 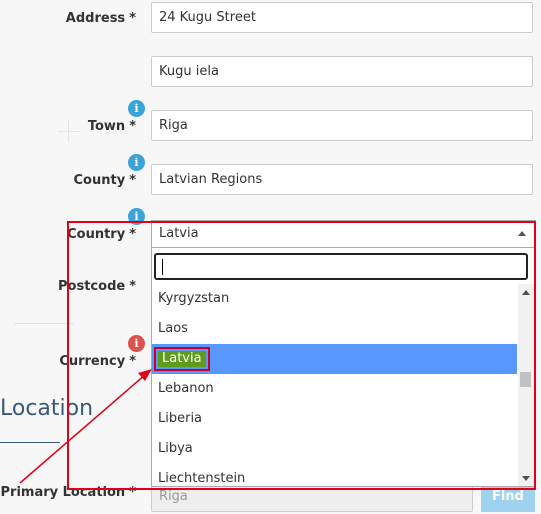 What do you see at coordinates (179, 233) in the screenshot?
I see `country-select-value: Latvia` at bounding box center [179, 233].